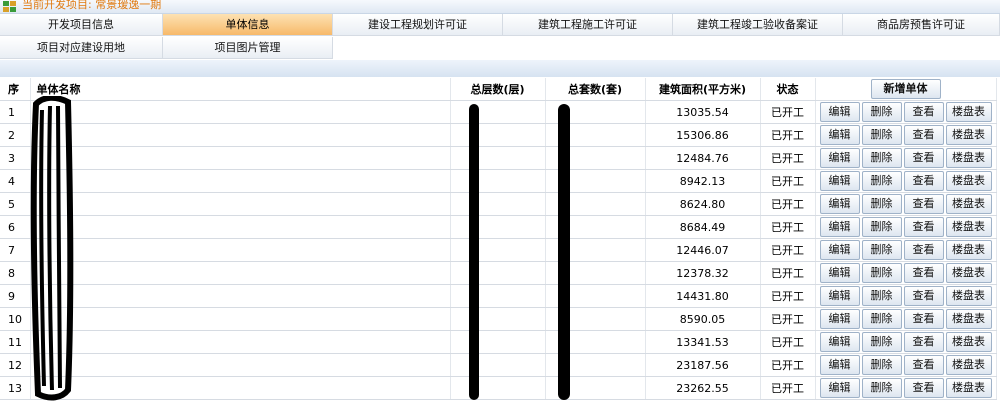  I want to click on row-area: 8942.13, so click(703, 181).